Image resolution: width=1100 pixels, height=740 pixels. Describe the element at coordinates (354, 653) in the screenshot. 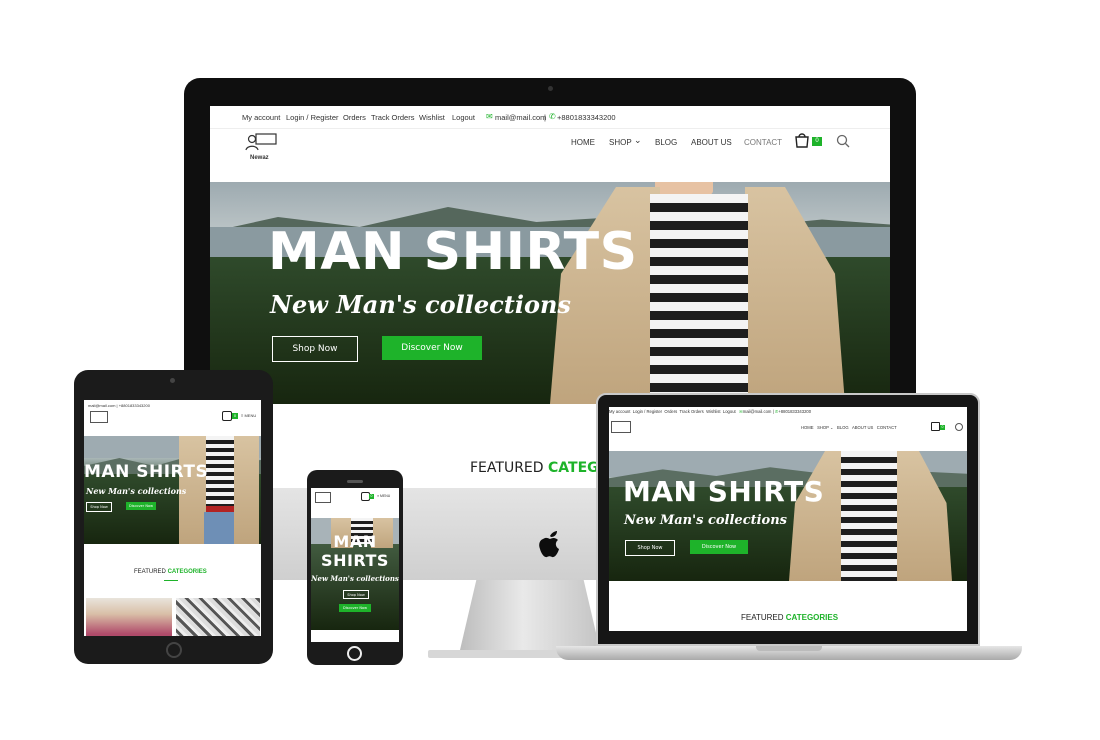

I see `phone-home-button` at that location.